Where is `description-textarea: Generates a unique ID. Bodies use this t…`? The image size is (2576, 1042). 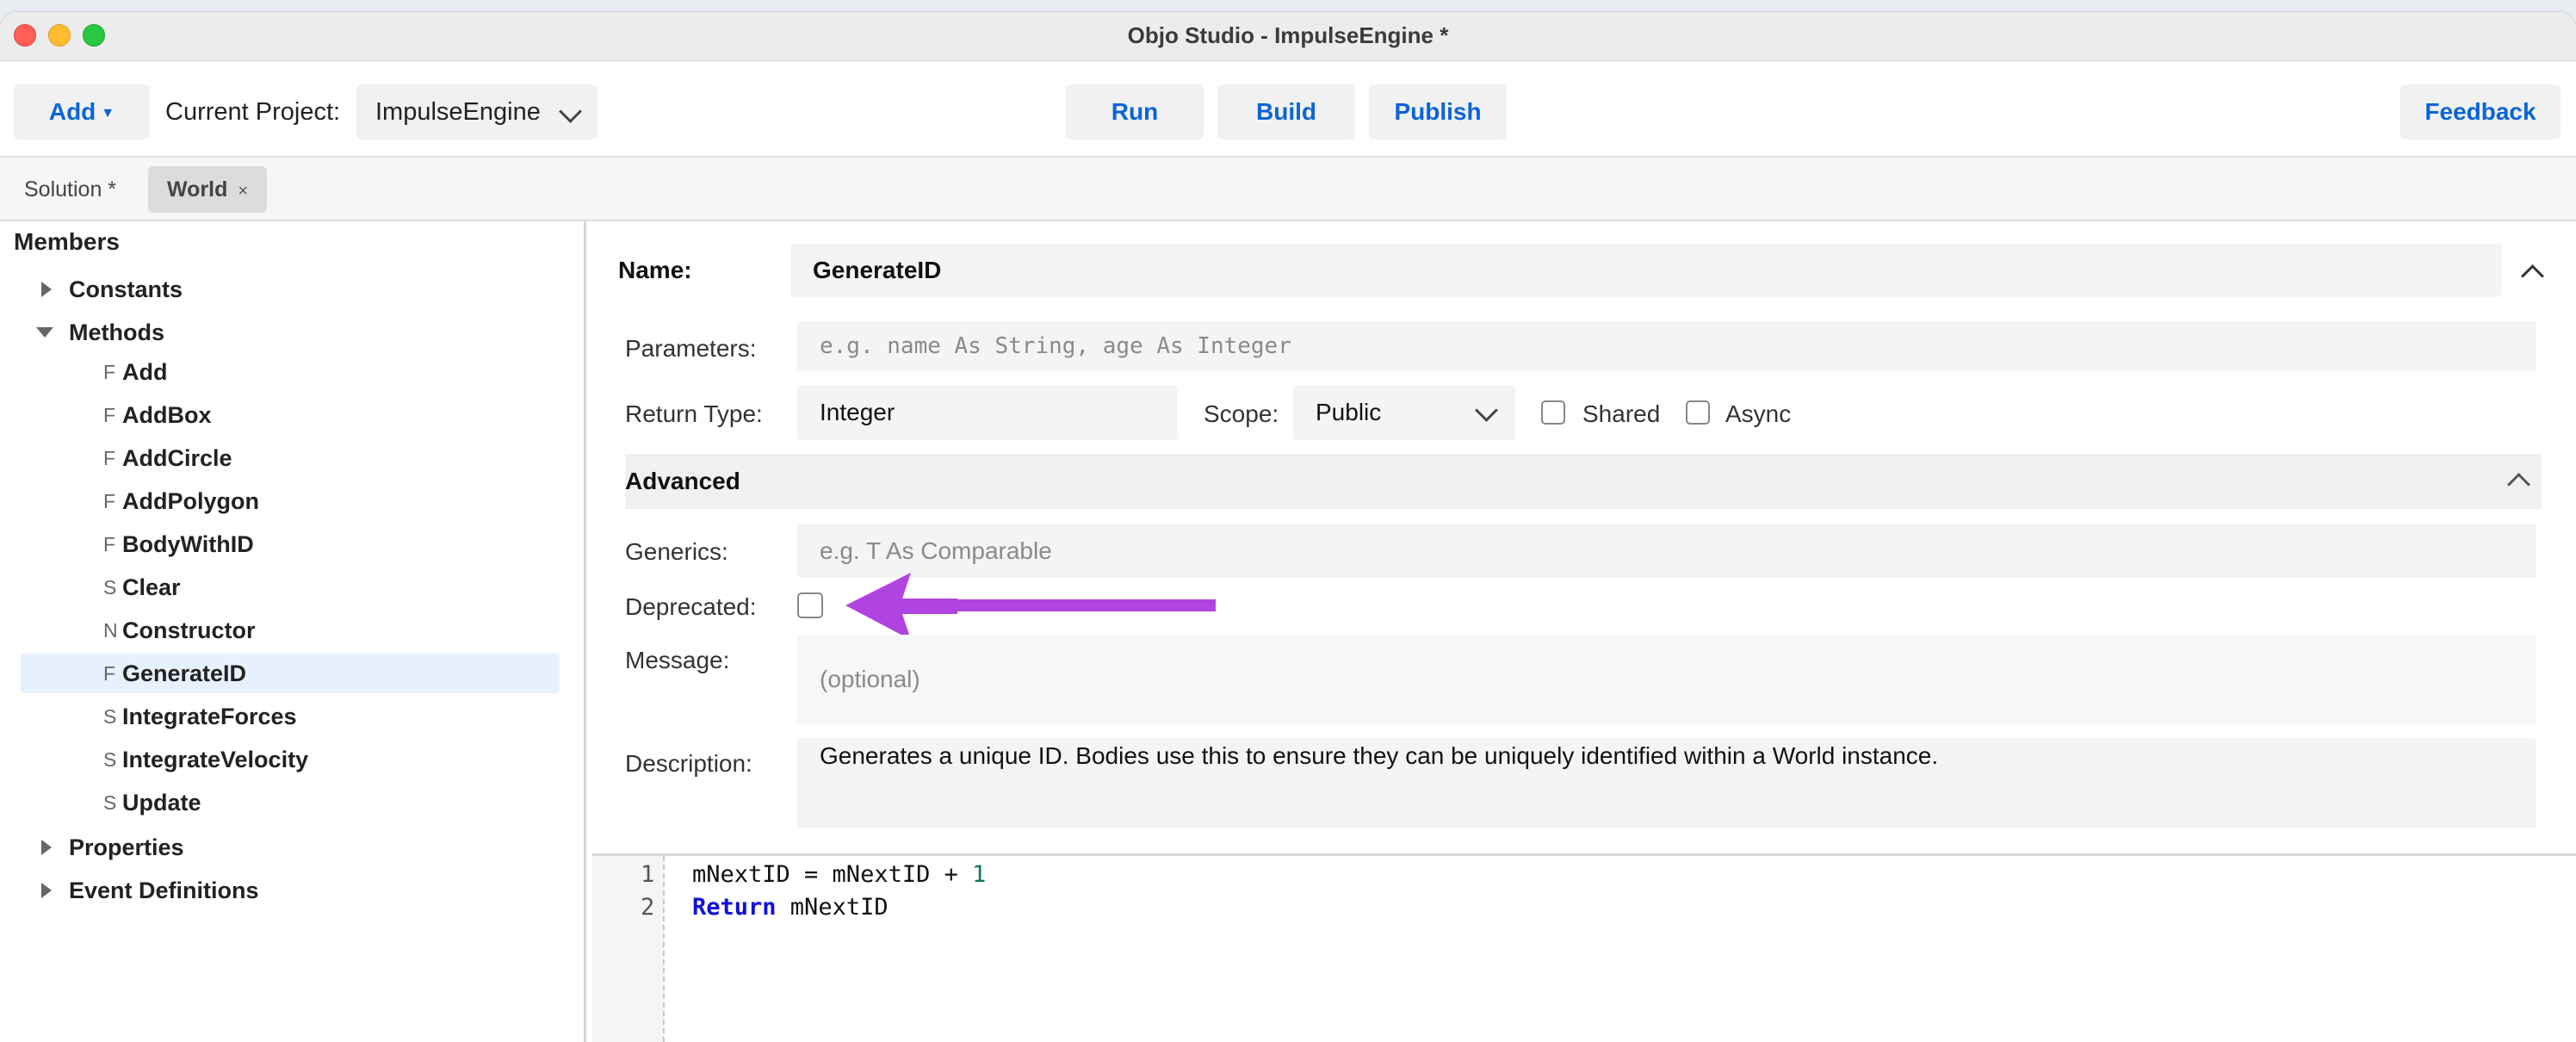 description-textarea: Generates a unique ID. Bodies use this t… is located at coordinates (1666, 783).